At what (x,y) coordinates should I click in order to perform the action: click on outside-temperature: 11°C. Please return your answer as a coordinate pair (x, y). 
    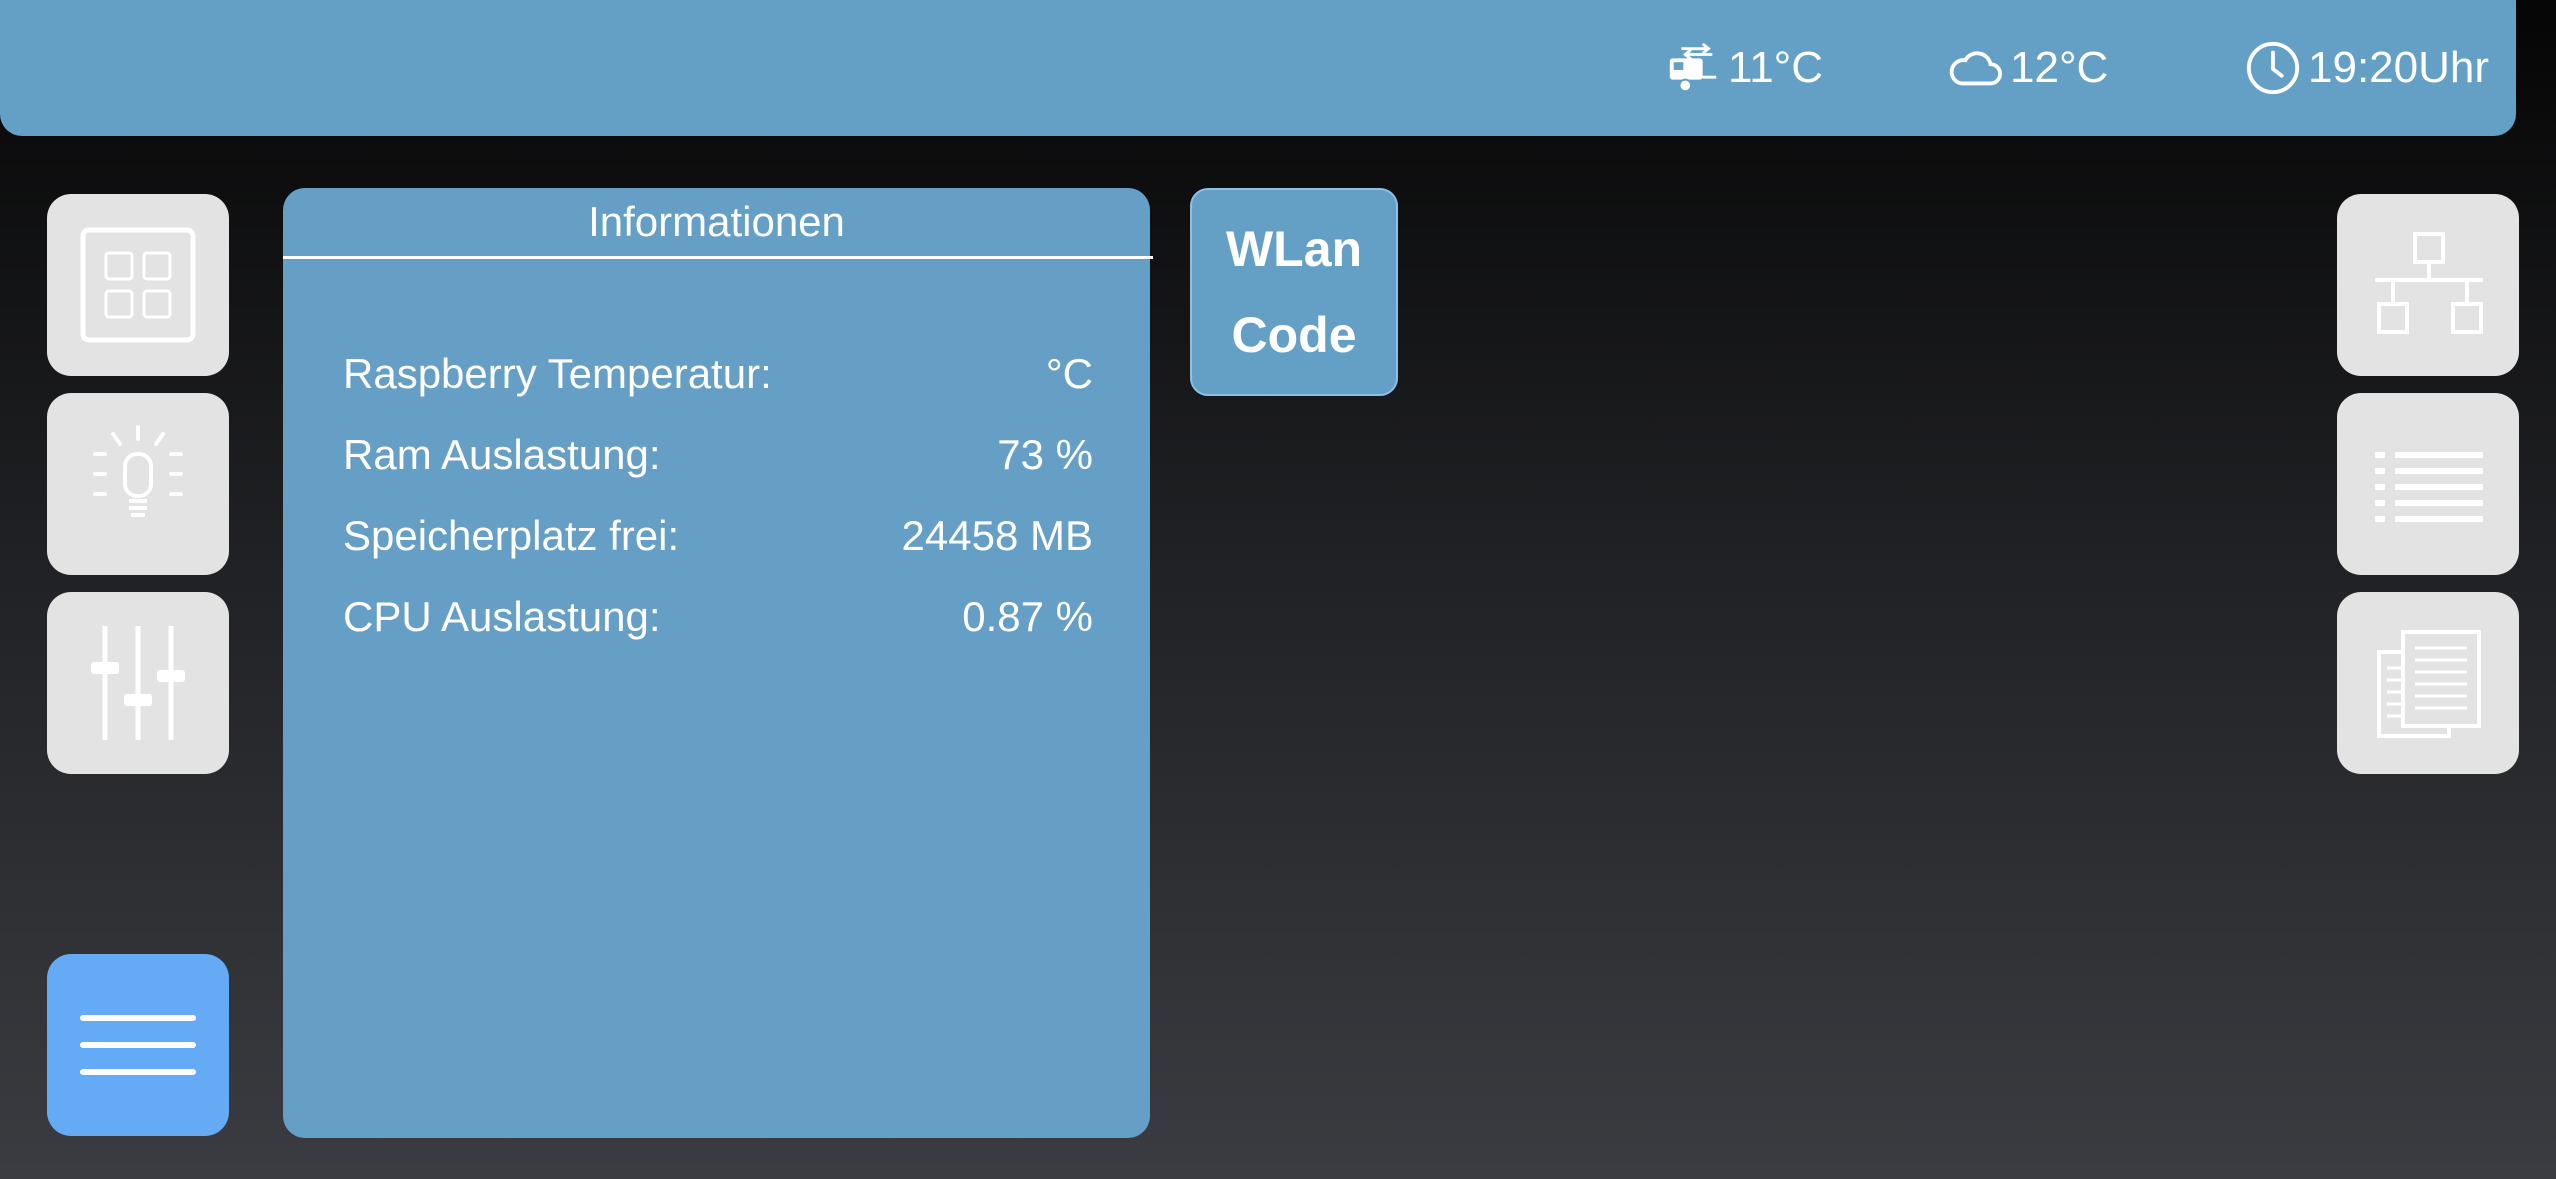
    Looking at the image, I should click on (1743, 68).